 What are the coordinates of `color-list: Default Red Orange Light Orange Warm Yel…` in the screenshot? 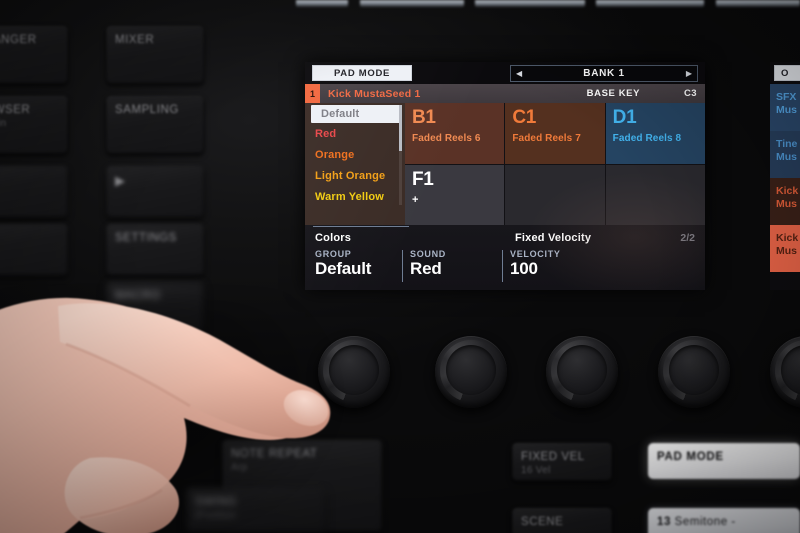 It's located at (355, 164).